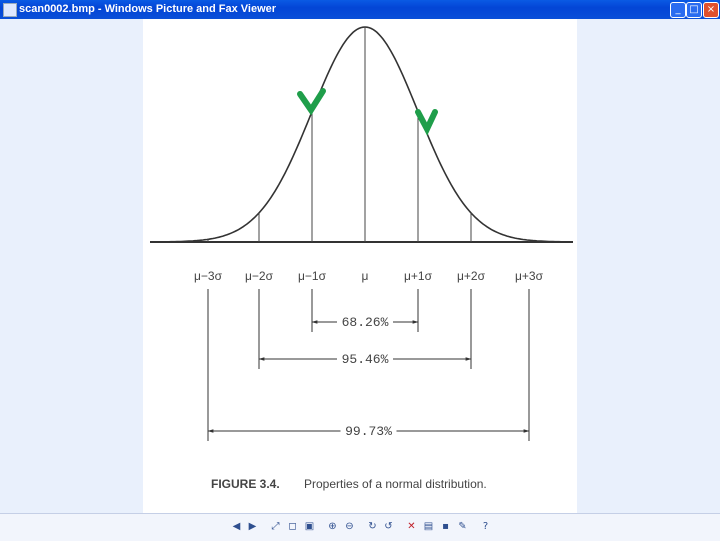 The height and width of the screenshot is (541, 720). I want to click on green-annotation-marks, so click(367, 112).